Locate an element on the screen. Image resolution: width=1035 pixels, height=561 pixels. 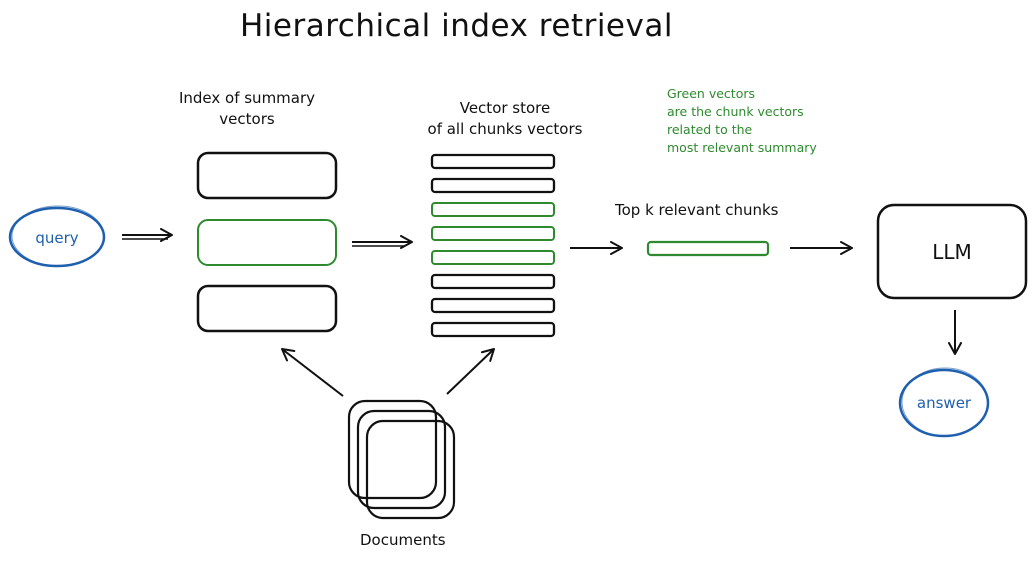
summary-vector-box-highlighted is located at coordinates (267, 242).